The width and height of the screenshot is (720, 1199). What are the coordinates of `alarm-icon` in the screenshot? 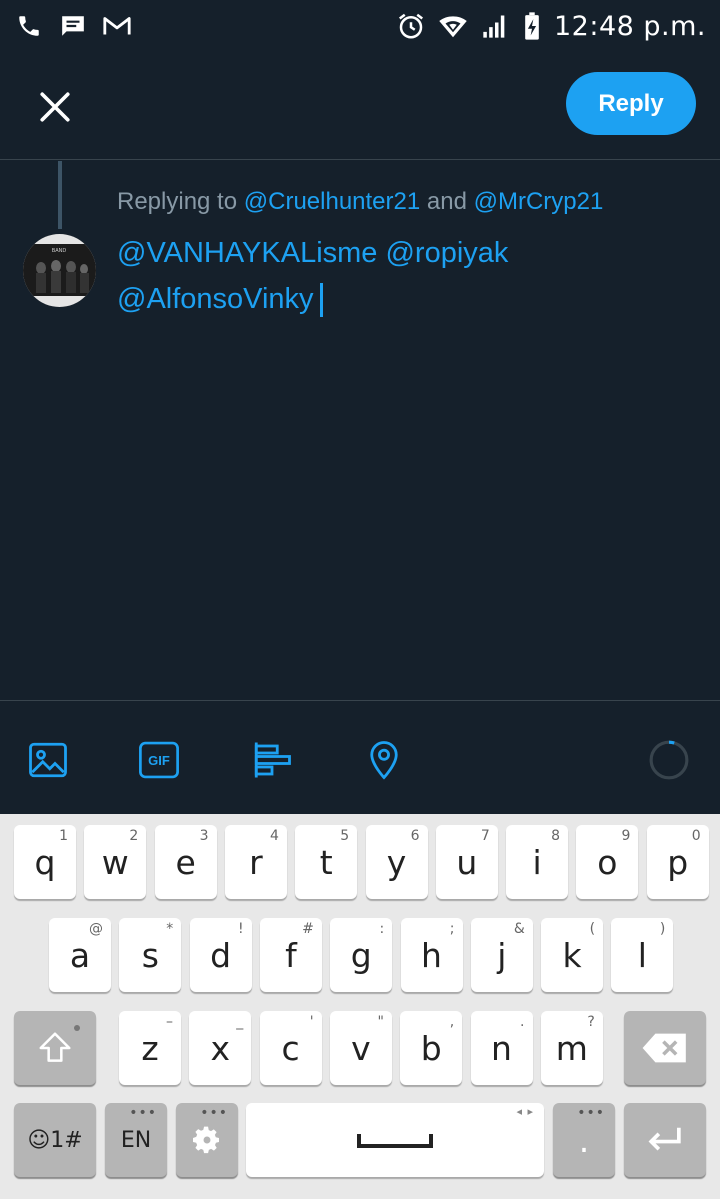 It's located at (411, 26).